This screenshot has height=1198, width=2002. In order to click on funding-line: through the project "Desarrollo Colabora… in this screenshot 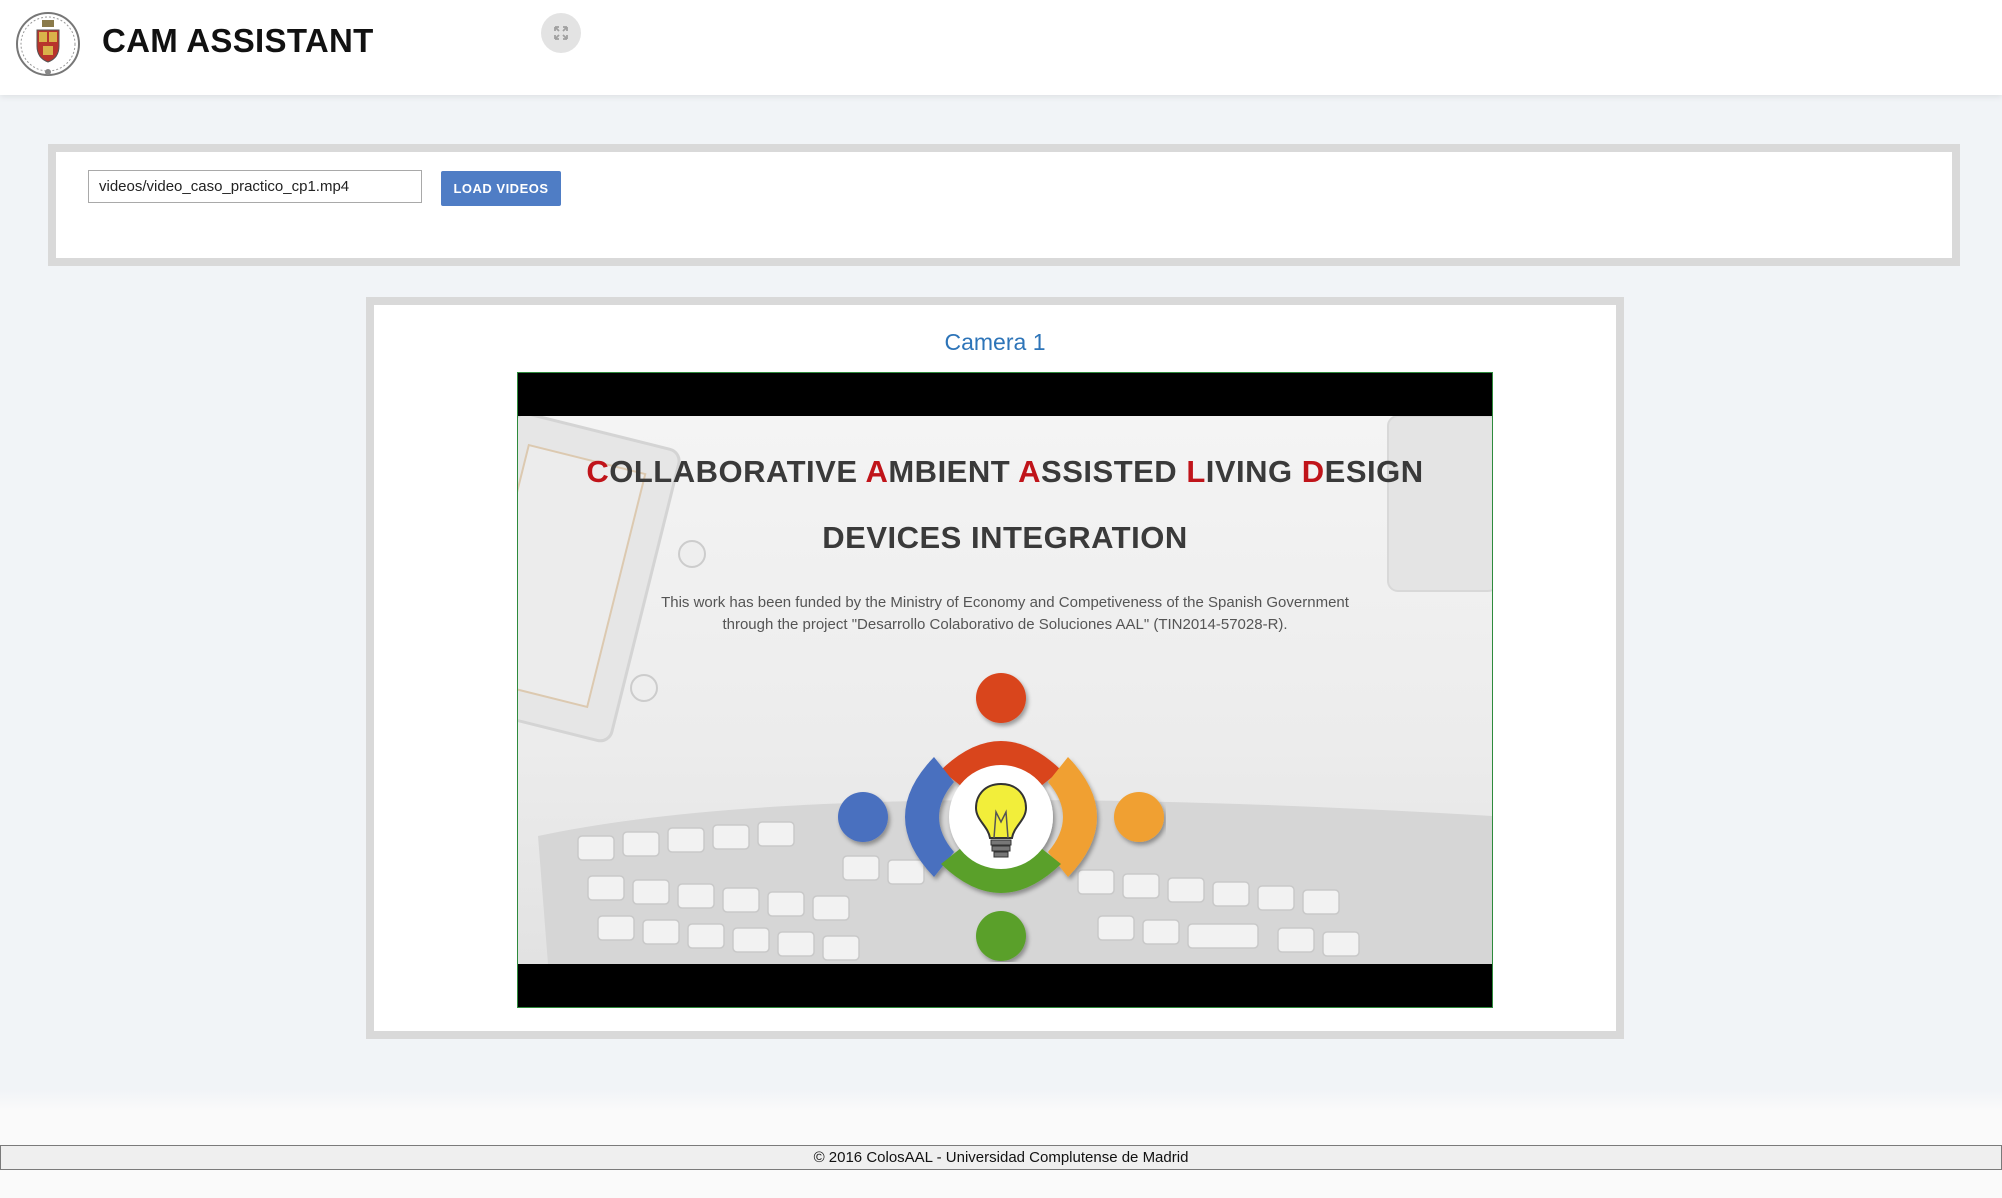, I will do `click(1005, 624)`.